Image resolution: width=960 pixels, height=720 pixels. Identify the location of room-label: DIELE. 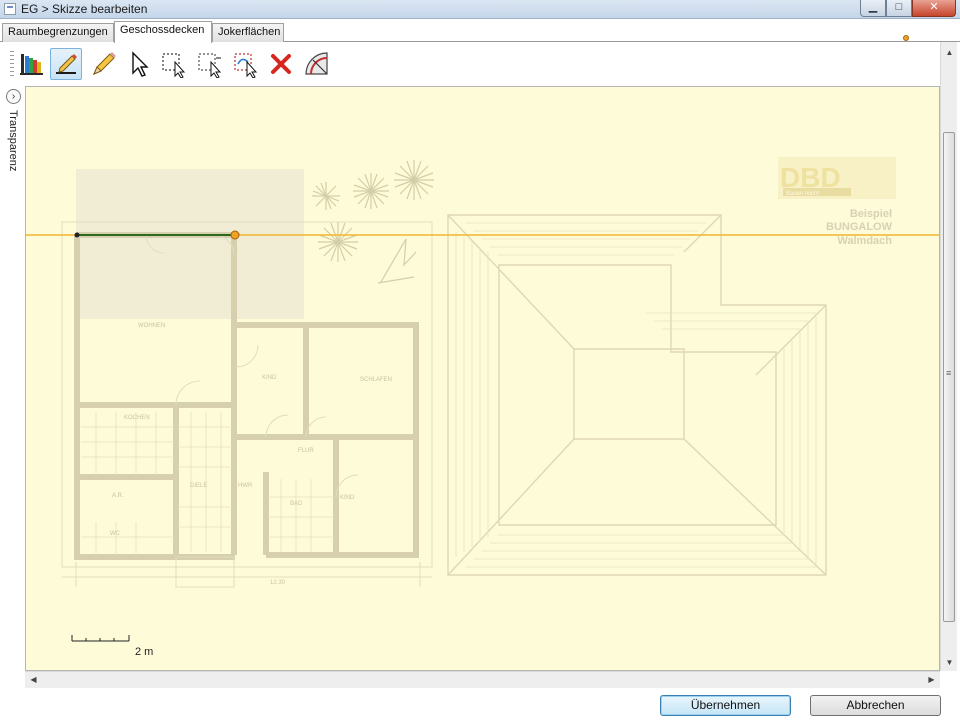
(198, 486).